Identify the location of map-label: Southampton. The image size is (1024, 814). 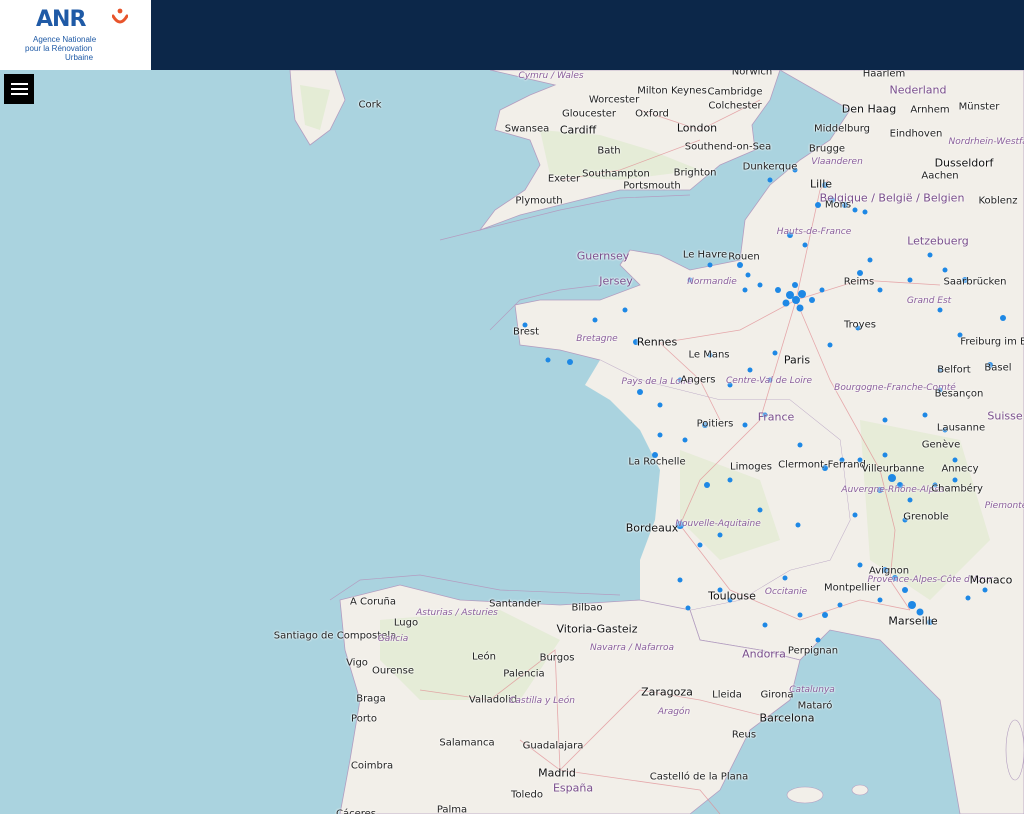
(616, 174).